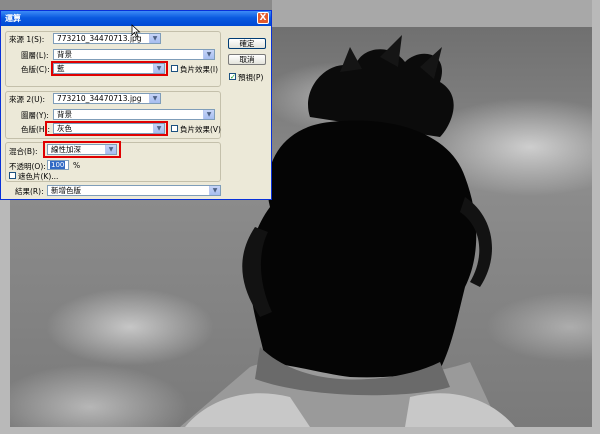 Image resolution: width=600 pixels, height=434 pixels. Describe the element at coordinates (247, 43) in the screenshot. I see `ok-button: 確定` at that location.